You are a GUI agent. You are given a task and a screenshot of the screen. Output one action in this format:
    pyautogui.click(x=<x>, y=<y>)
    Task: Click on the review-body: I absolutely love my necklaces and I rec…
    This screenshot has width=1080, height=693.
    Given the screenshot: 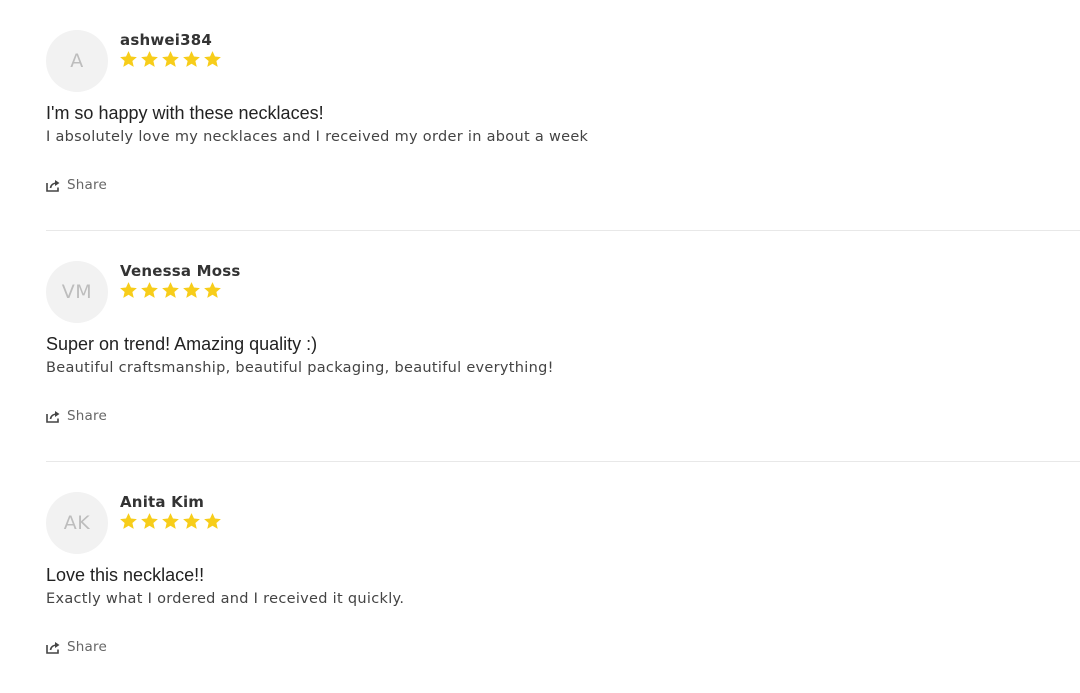 What is the action you would take?
    pyautogui.click(x=317, y=137)
    